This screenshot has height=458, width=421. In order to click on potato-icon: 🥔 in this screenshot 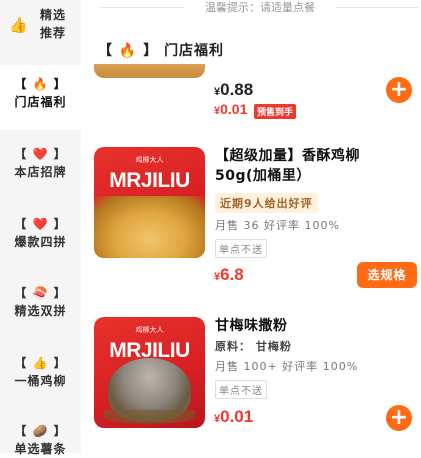, I will do `click(40, 431)`.